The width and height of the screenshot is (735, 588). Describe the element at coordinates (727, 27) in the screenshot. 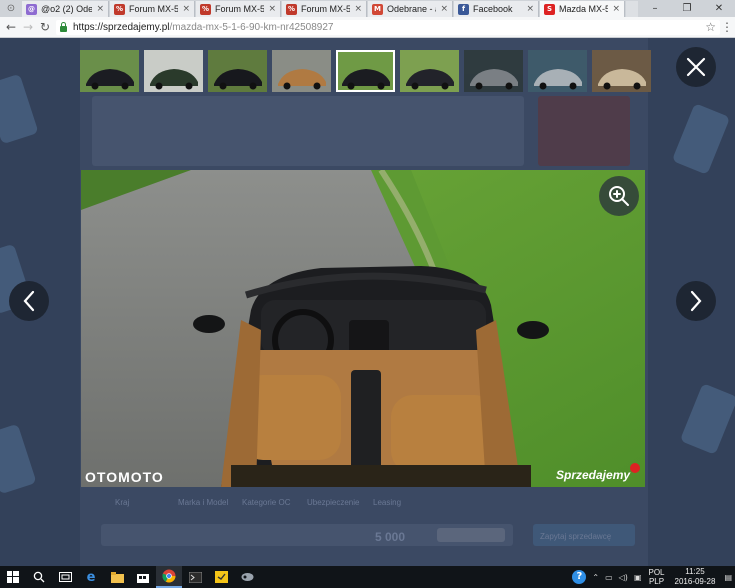

I see `menu-dots-icon: ⋮` at that location.